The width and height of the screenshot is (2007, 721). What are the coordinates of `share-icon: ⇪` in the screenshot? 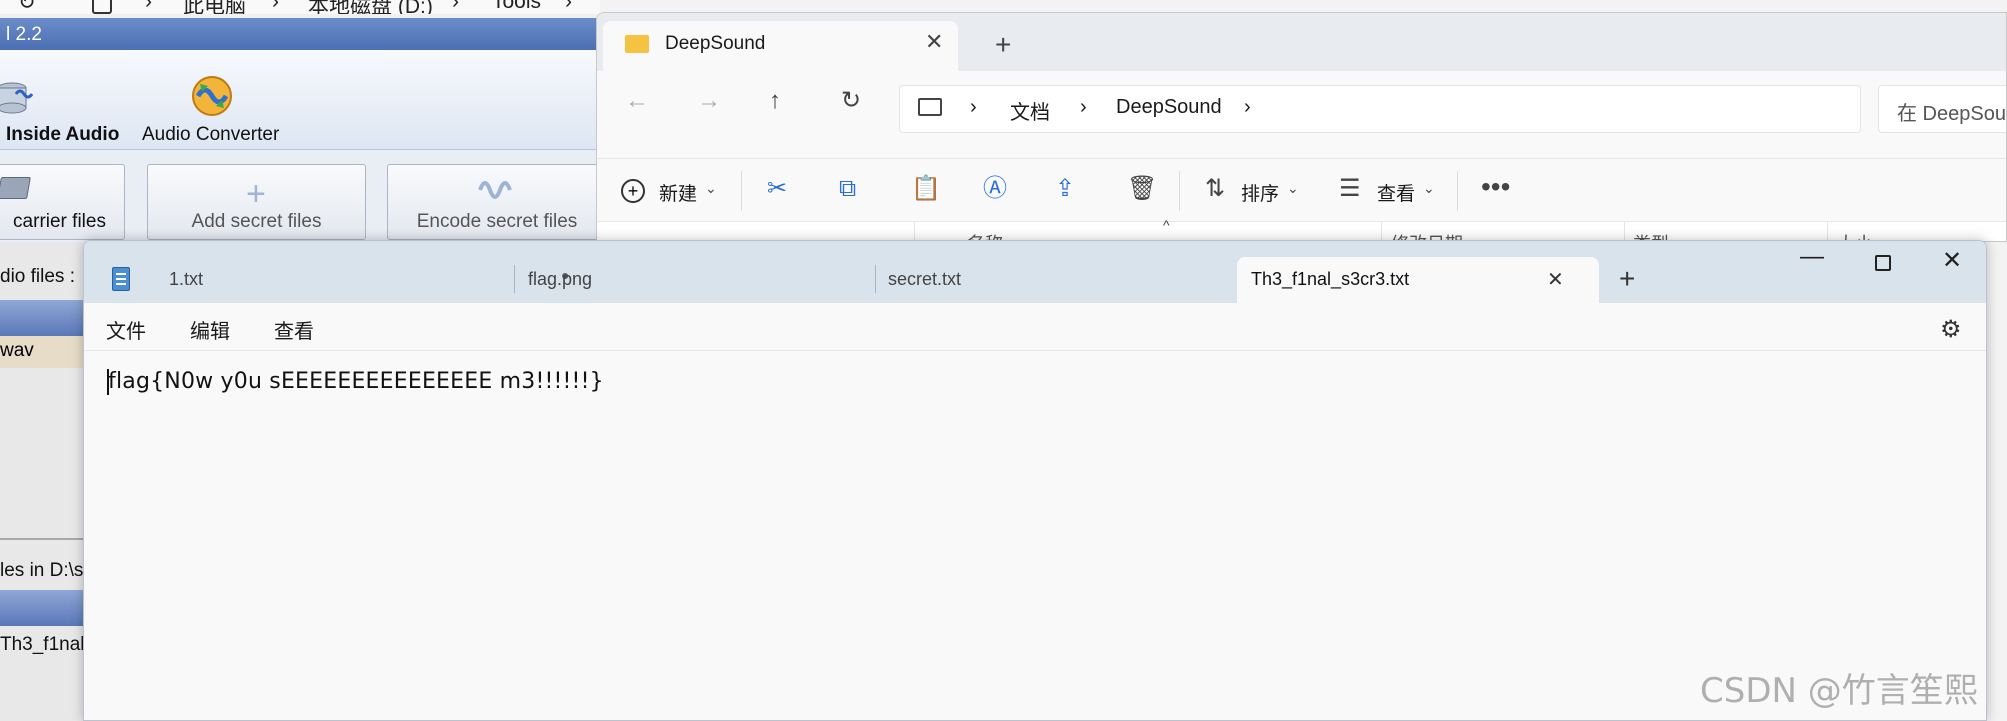 It's located at (1065, 189).